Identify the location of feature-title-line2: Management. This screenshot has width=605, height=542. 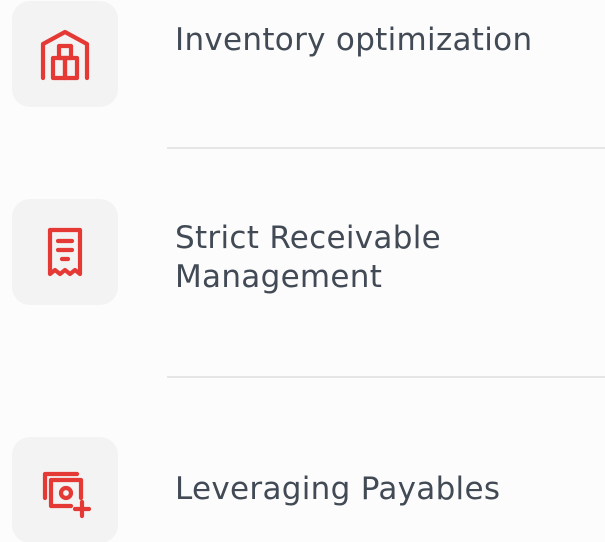
(279, 277).